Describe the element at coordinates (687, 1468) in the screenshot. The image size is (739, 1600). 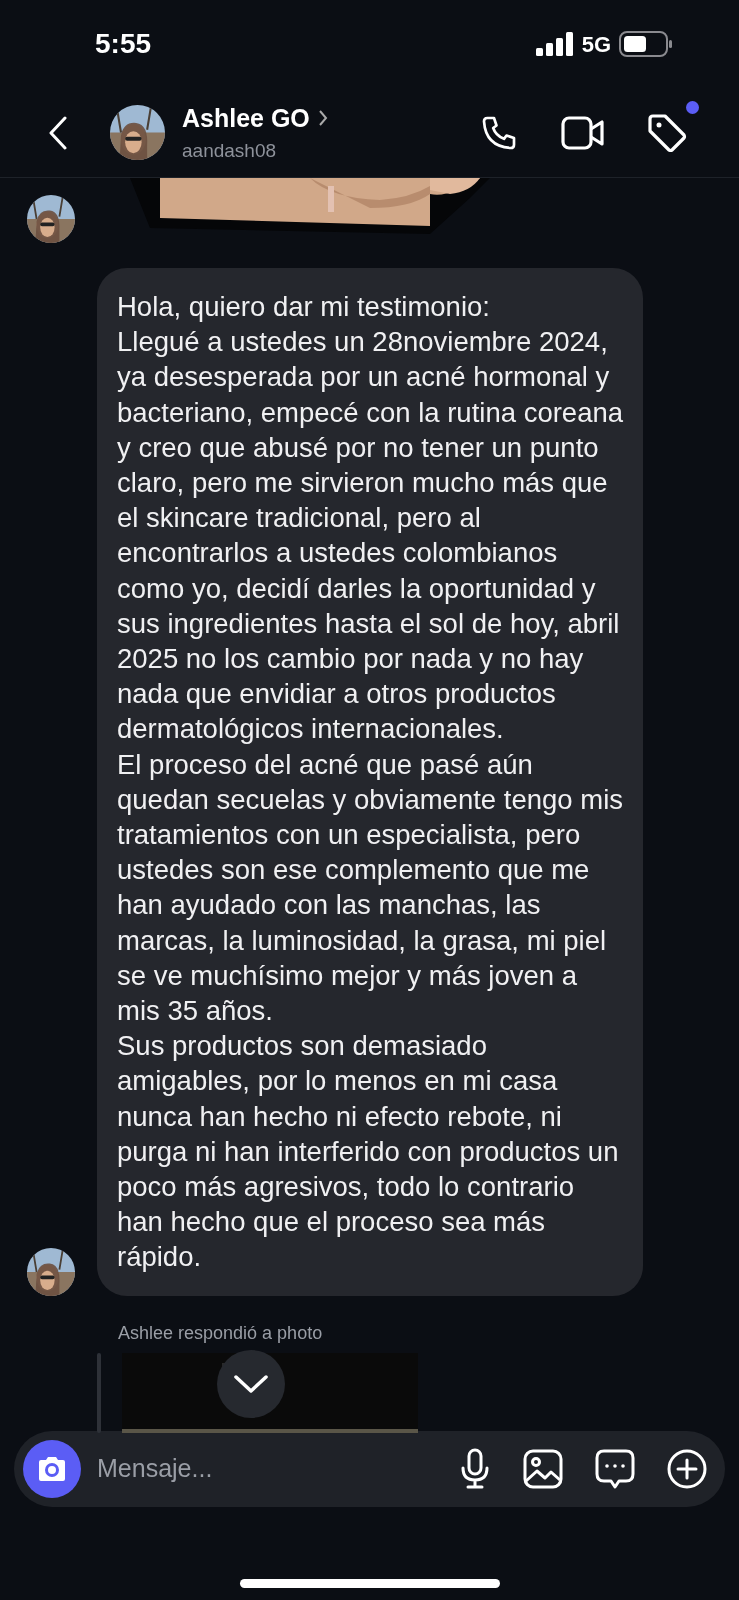
I see `add-icon` at that location.